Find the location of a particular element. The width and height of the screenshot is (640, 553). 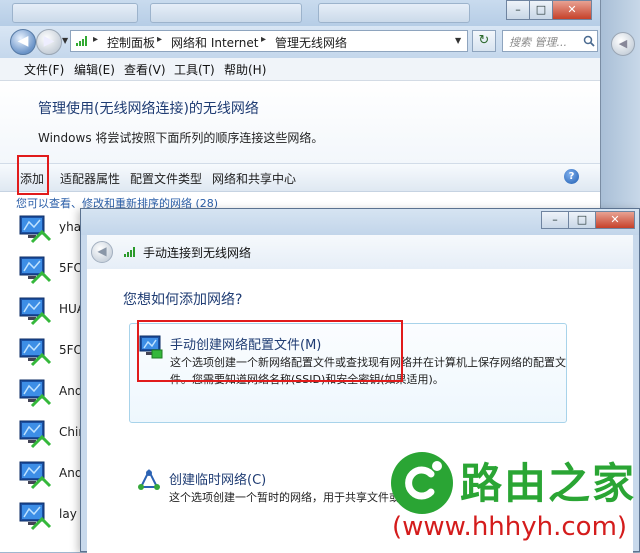

network-signal-icon is located at coordinates (81, 41).